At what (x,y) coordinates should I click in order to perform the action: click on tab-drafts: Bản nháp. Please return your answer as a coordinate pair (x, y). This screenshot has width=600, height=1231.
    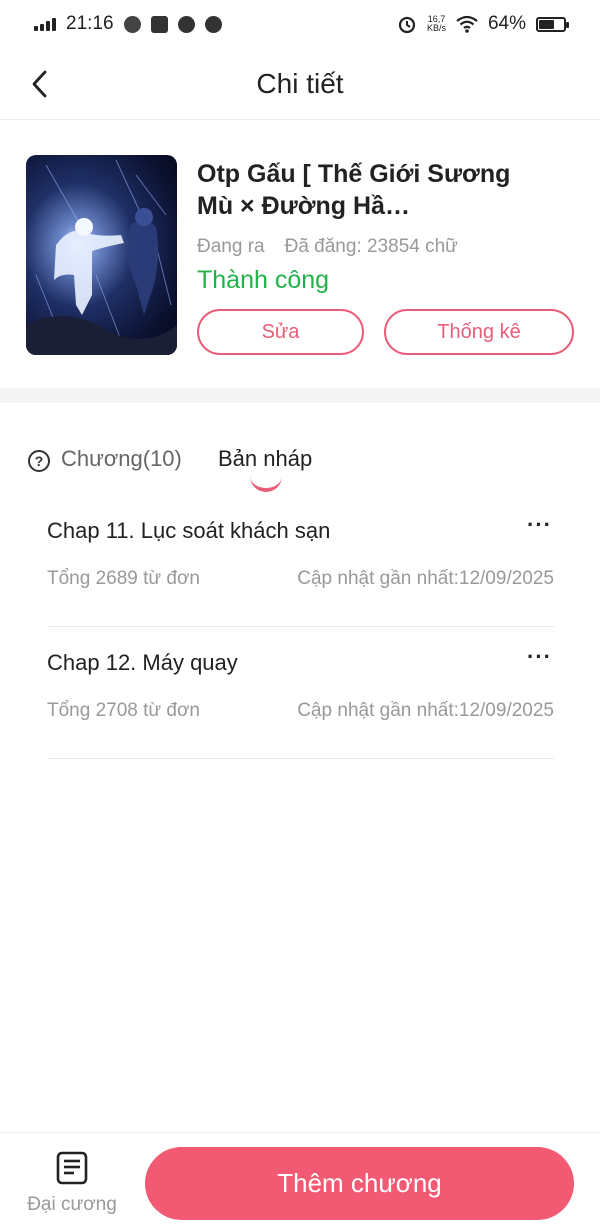
    Looking at the image, I should click on (265, 459).